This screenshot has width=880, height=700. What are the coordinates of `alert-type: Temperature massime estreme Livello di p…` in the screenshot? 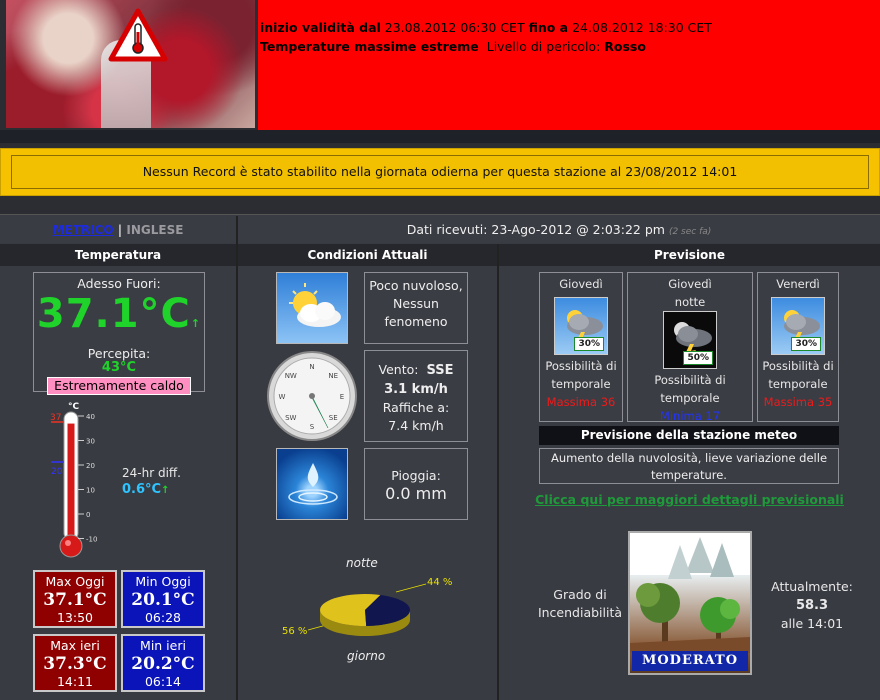 It's located at (570, 46).